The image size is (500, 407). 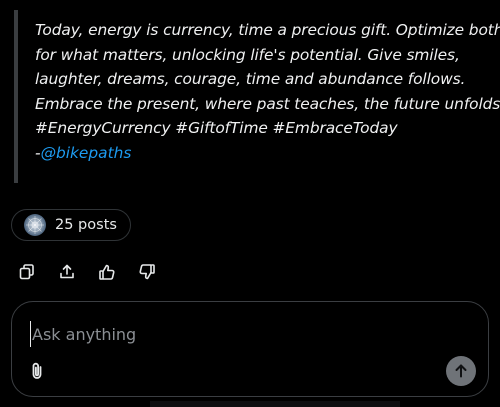 I want to click on copy-icon, so click(x=26, y=272).